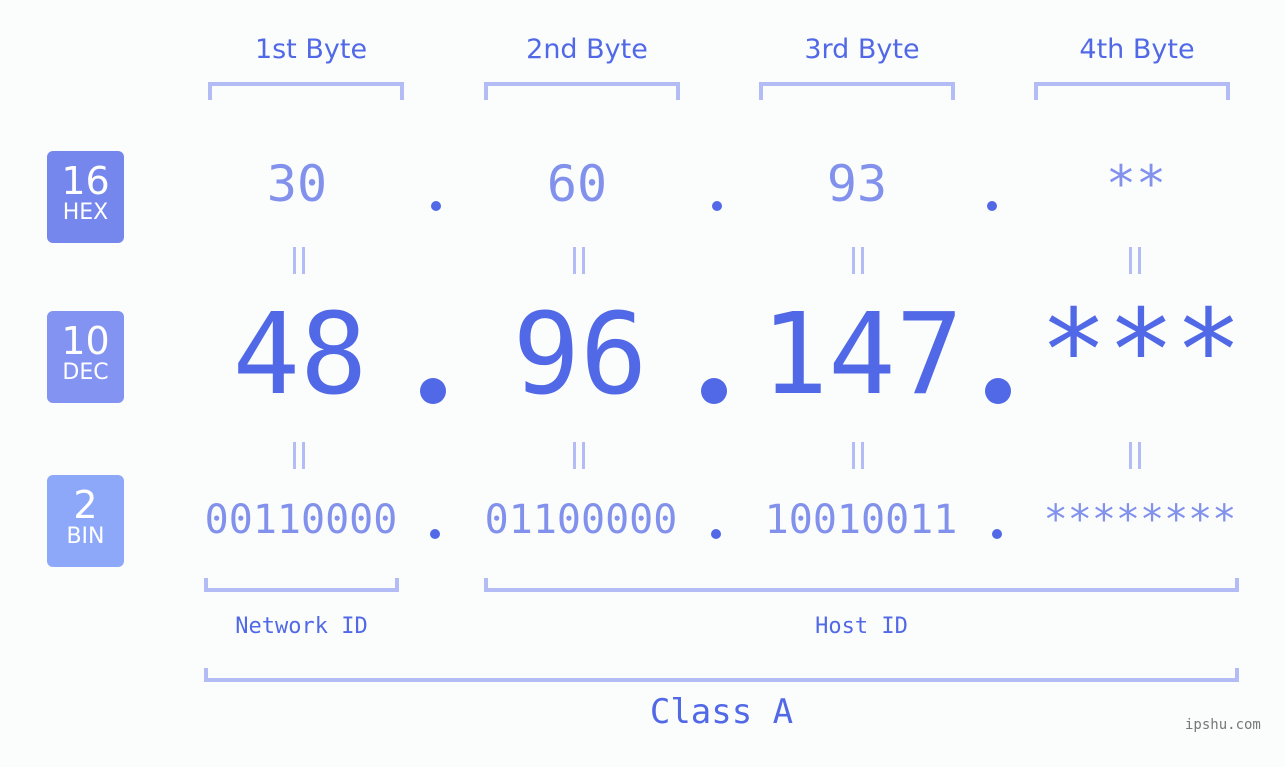 This screenshot has width=1285, height=767. What do you see at coordinates (862, 49) in the screenshot?
I see `byte-label-3: 3rd Byte` at bounding box center [862, 49].